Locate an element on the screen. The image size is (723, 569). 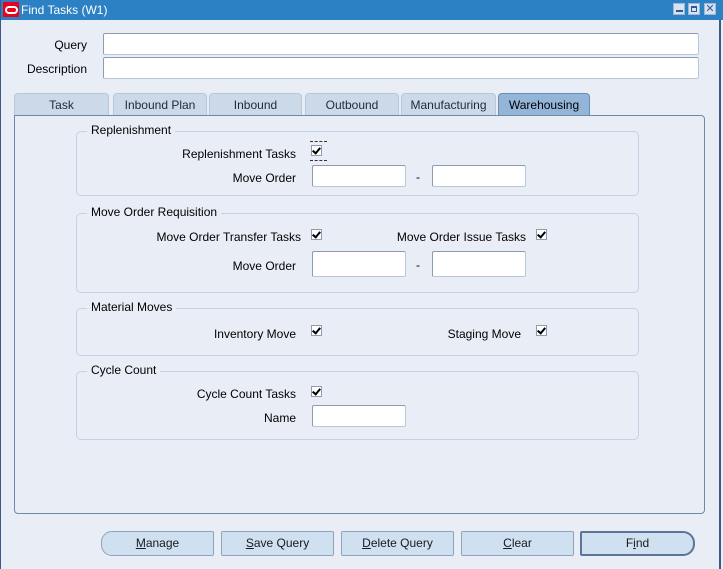
maximize-icon is located at coordinates (694, 9).